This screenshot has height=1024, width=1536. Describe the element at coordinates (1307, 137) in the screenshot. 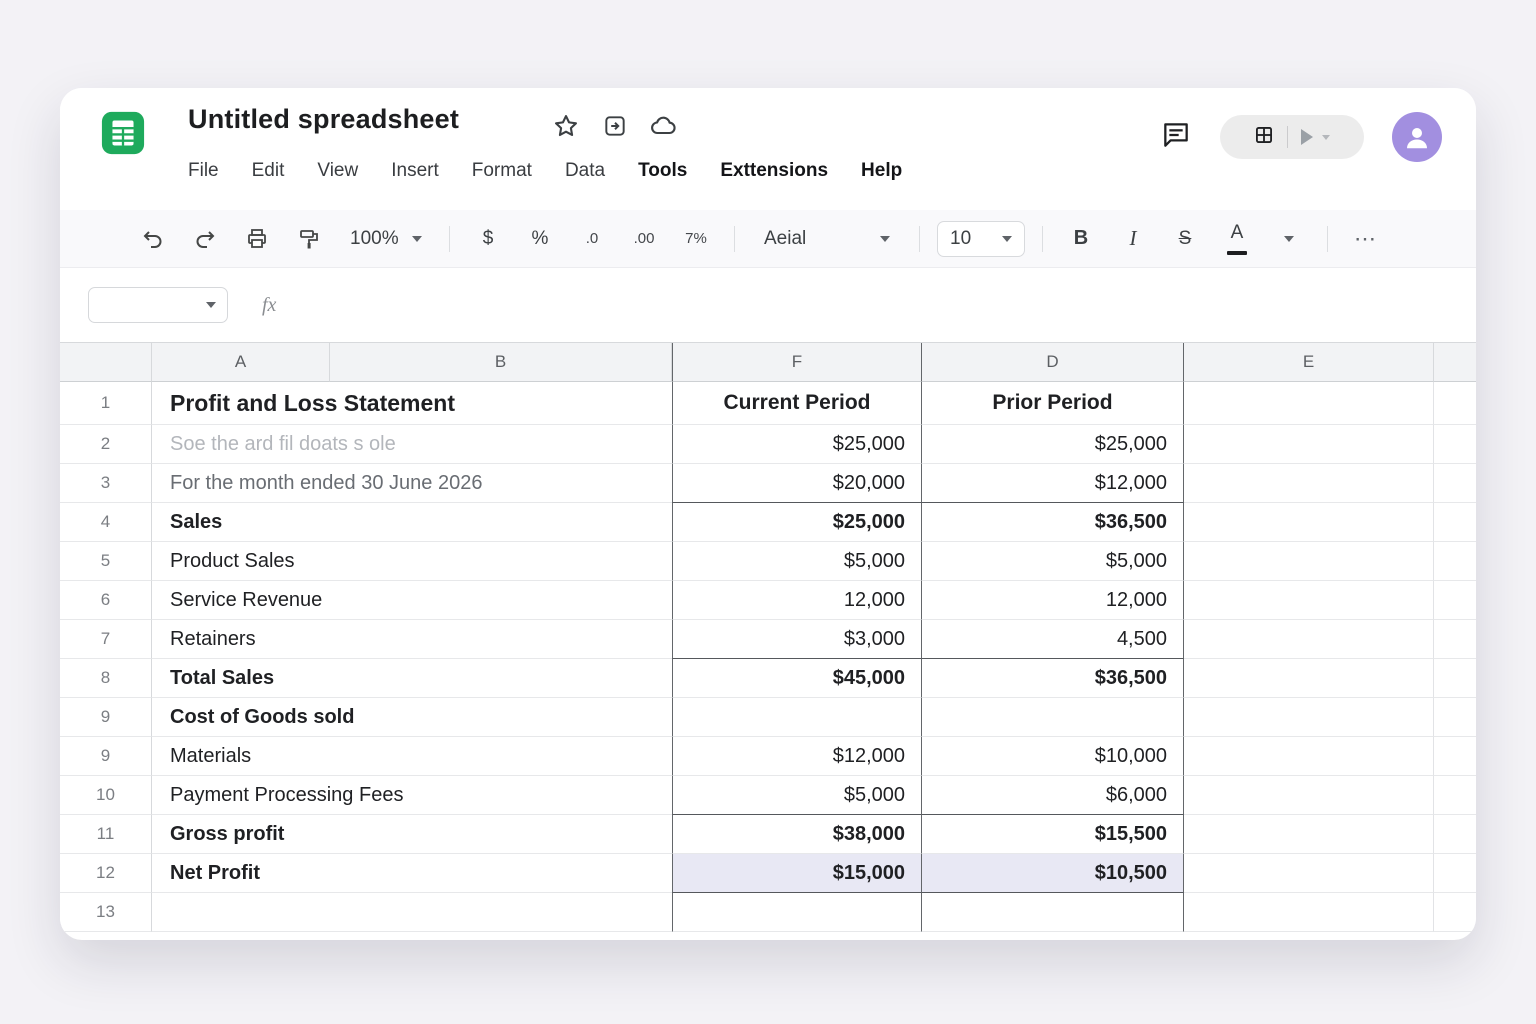

I see `play-icon` at that location.